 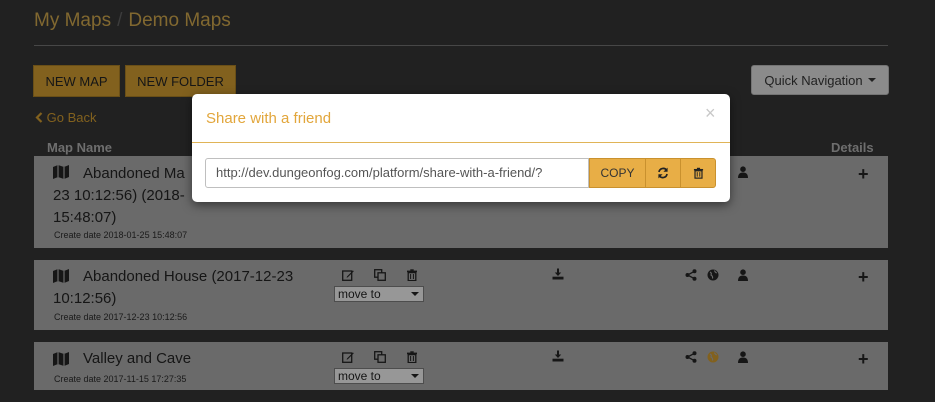 What do you see at coordinates (461, 142) in the screenshot?
I see `modal-divider` at bounding box center [461, 142].